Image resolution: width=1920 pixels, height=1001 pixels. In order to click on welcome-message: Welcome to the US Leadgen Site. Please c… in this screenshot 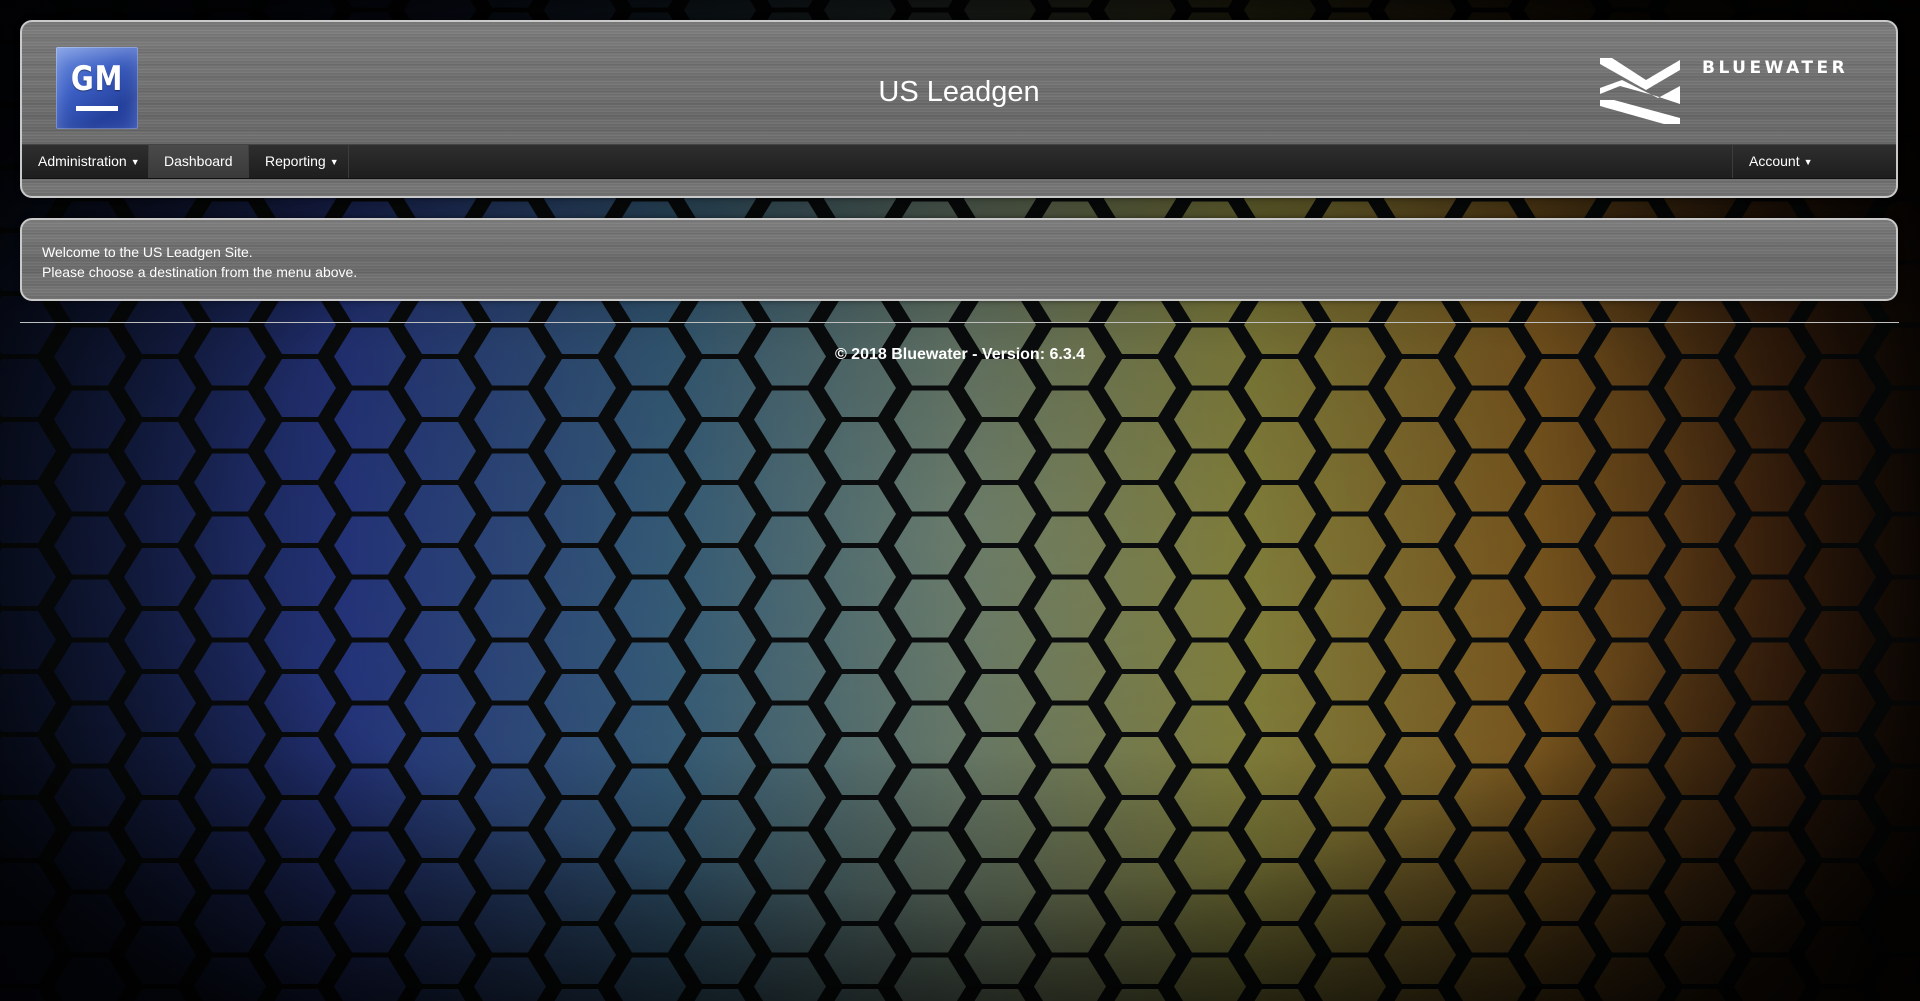, I will do `click(199, 262)`.